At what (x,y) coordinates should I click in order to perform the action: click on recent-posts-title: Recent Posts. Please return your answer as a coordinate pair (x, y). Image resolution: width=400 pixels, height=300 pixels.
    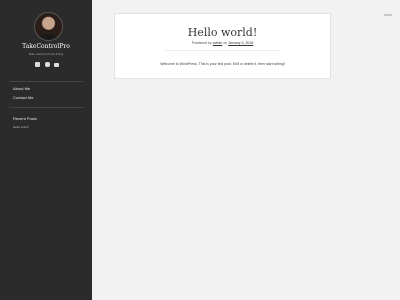
    Looking at the image, I should click on (25, 118).